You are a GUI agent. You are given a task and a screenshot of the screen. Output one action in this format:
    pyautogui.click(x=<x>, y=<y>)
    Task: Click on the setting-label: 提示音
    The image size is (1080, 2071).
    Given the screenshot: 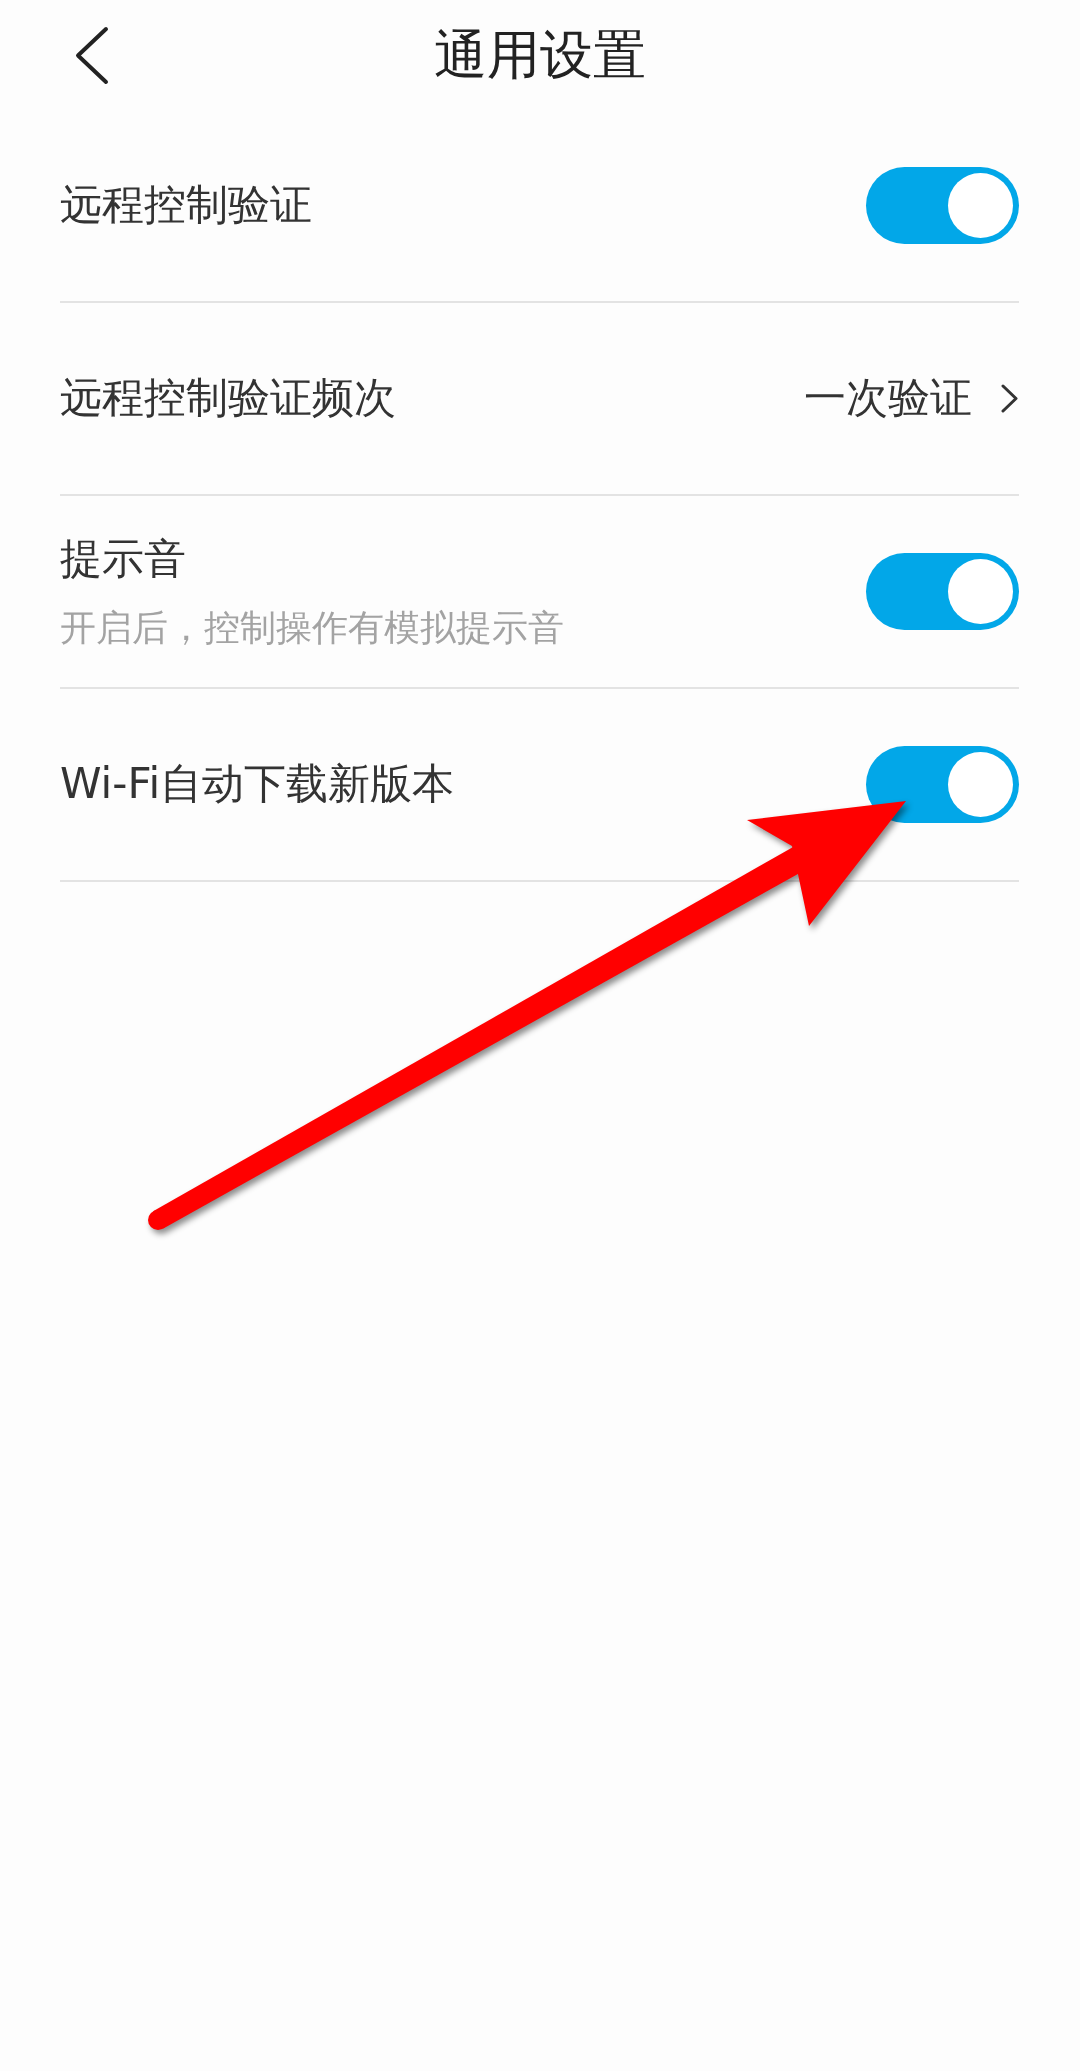 What is the action you would take?
    pyautogui.click(x=123, y=558)
    